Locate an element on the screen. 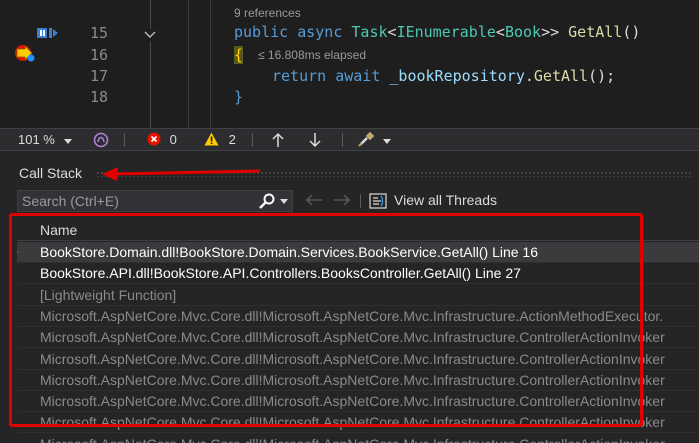  glyph-icon is located at coordinates (101, 140).